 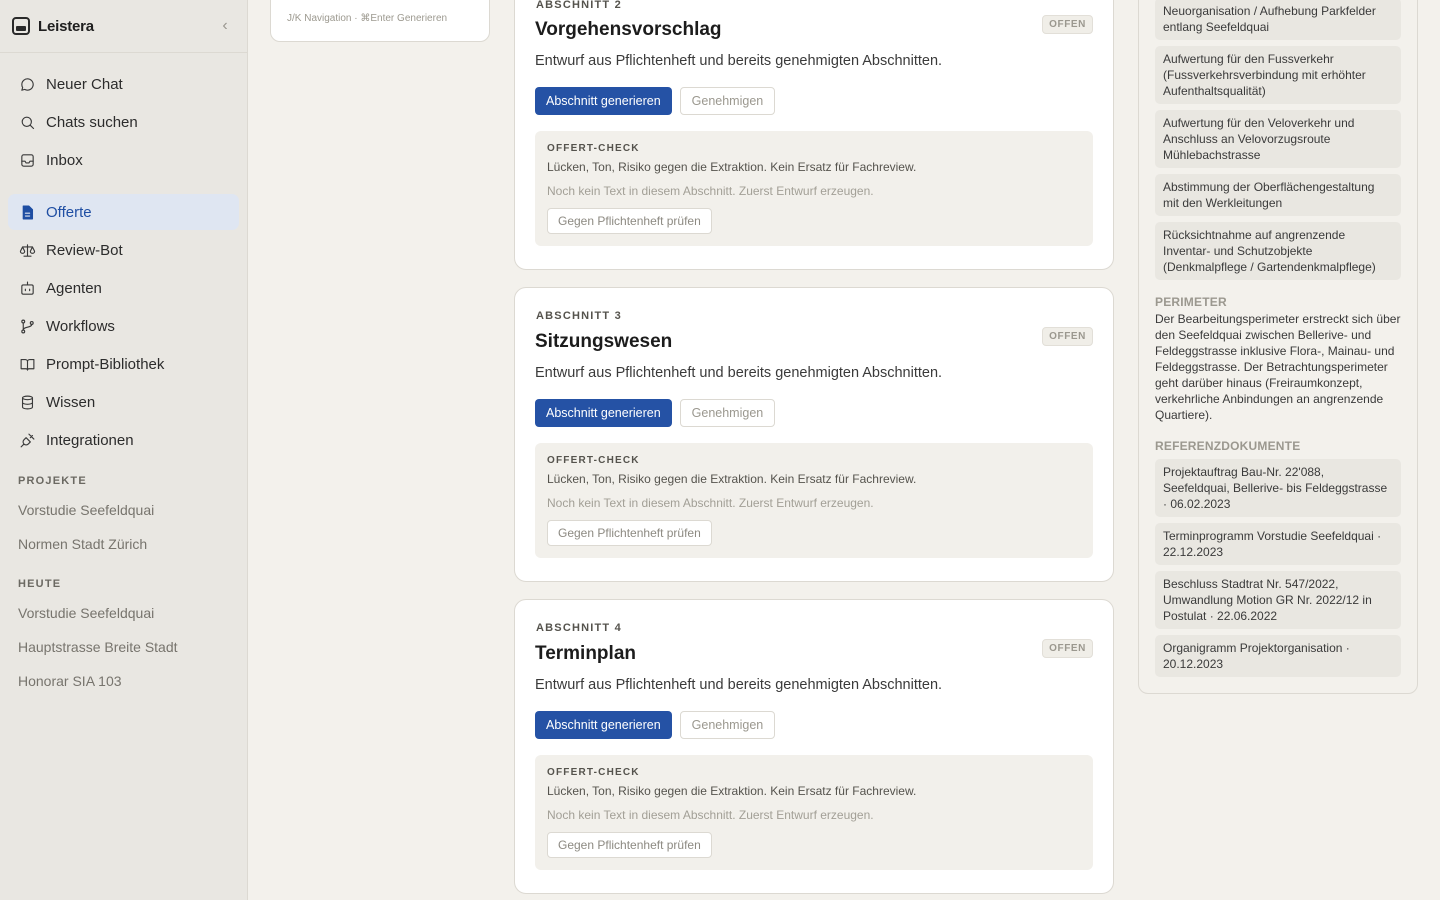 I want to click on robot-icon, so click(x=27, y=288).